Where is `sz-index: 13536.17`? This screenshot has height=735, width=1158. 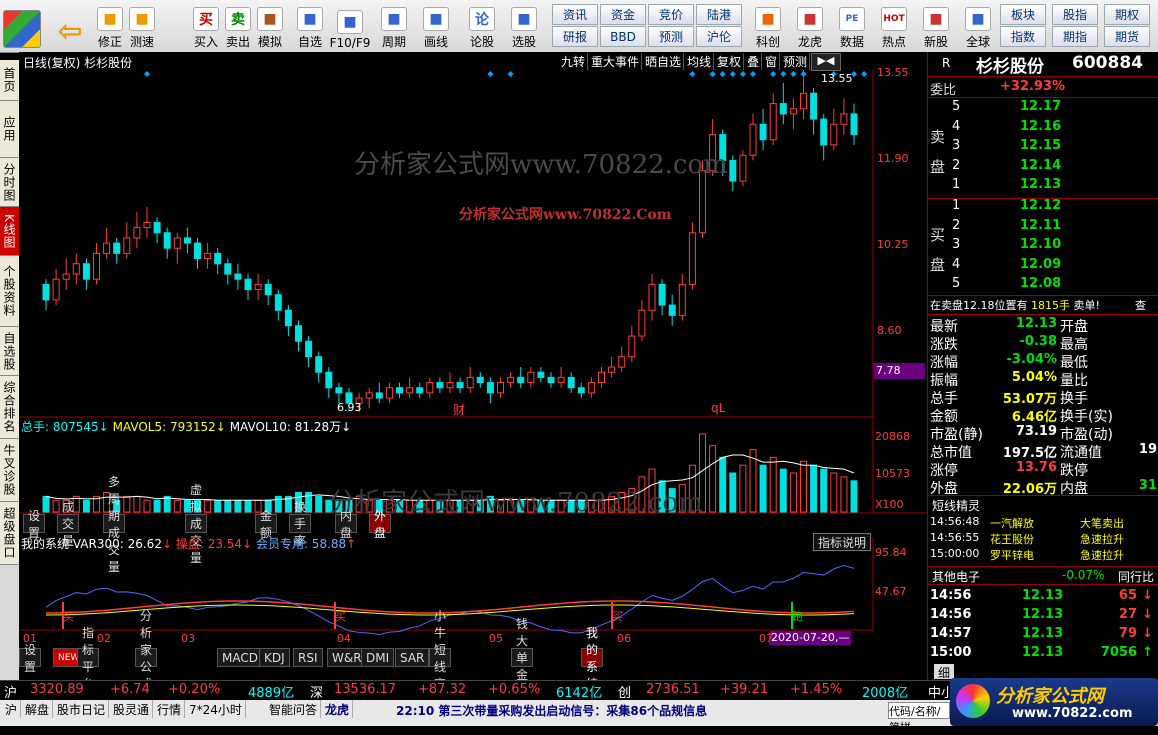
sz-index: 13536.17 is located at coordinates (365, 689).